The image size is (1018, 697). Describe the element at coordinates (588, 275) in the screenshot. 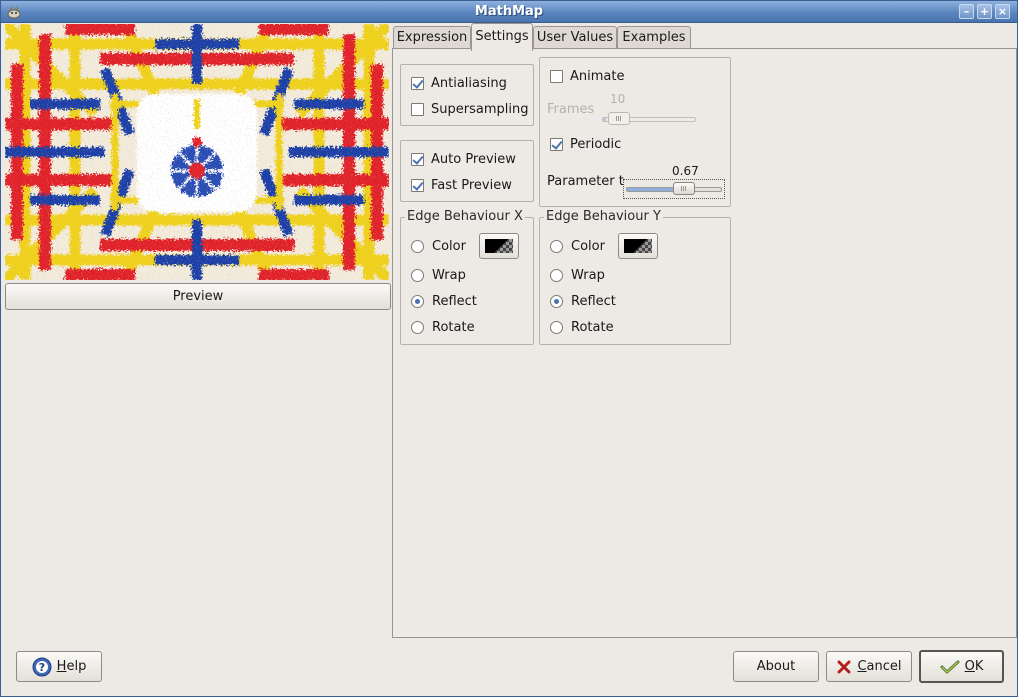

I see `edge-y-wrap-label: Wrap` at that location.